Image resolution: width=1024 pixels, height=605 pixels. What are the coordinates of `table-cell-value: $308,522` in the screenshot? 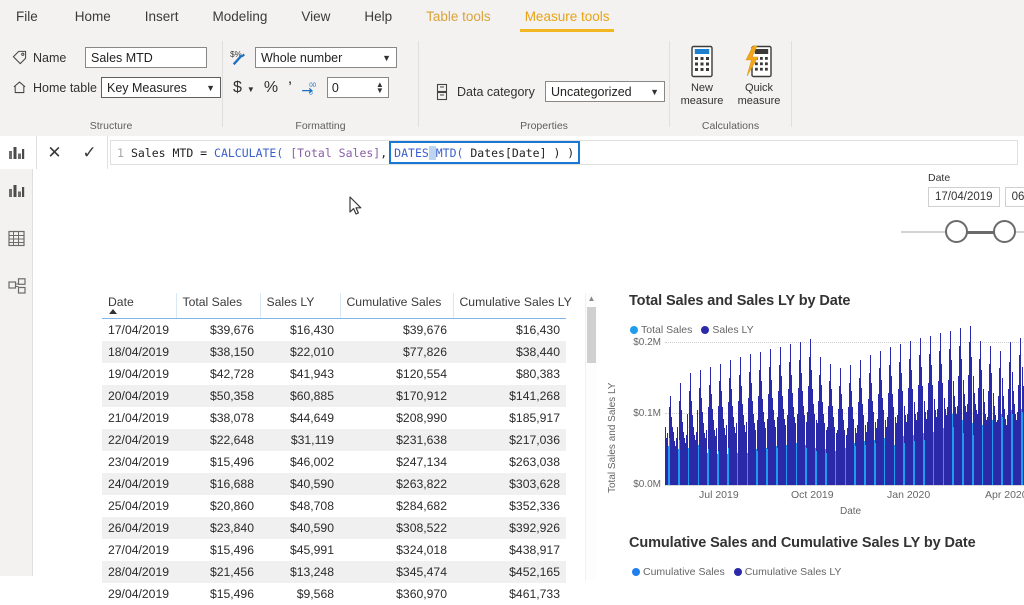 It's located at (396, 528).